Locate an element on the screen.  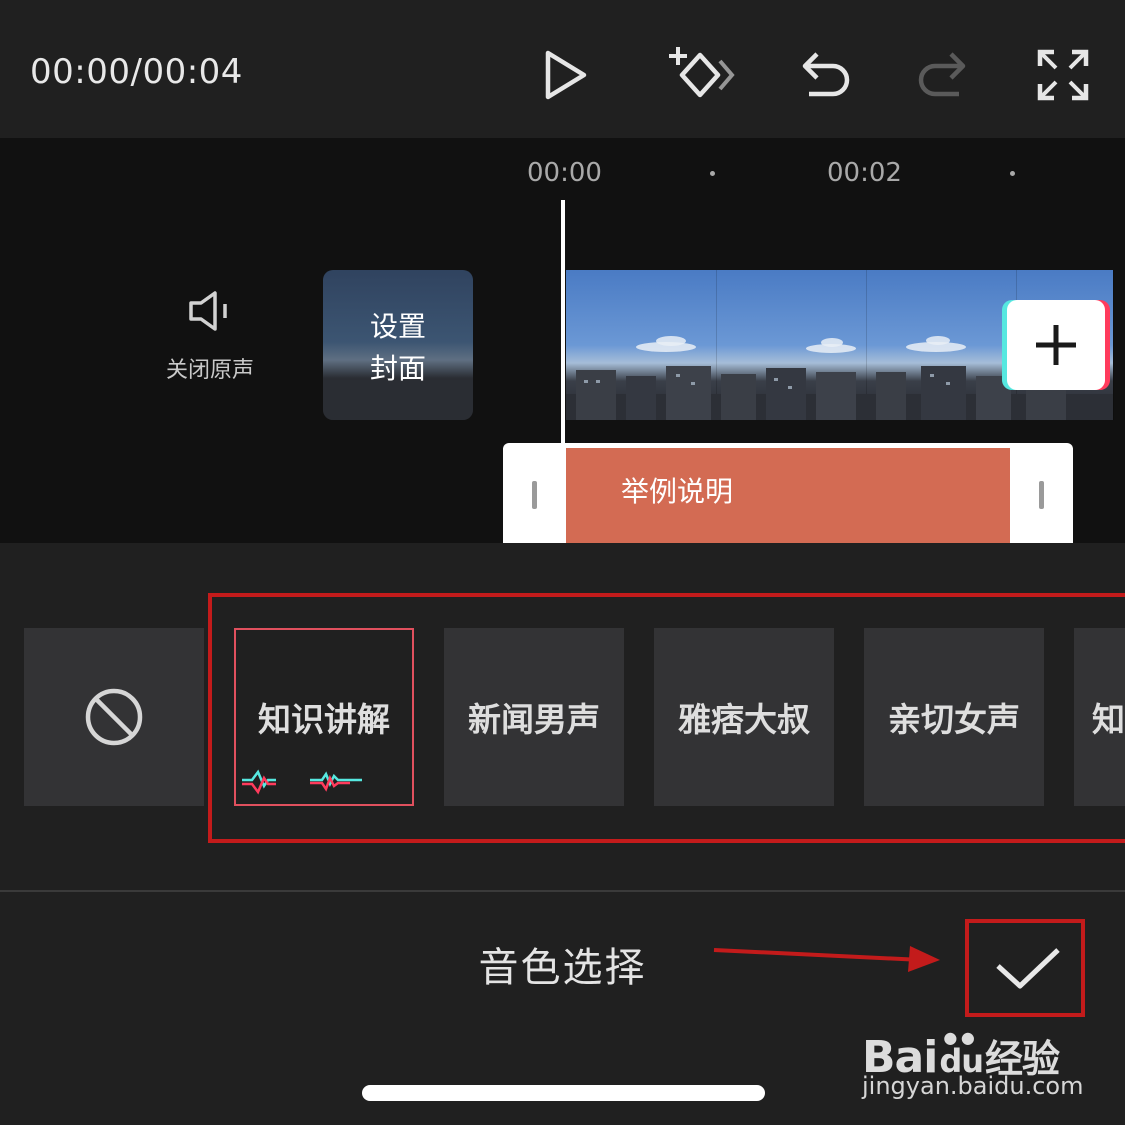
redo-button is located at coordinates (943, 75).